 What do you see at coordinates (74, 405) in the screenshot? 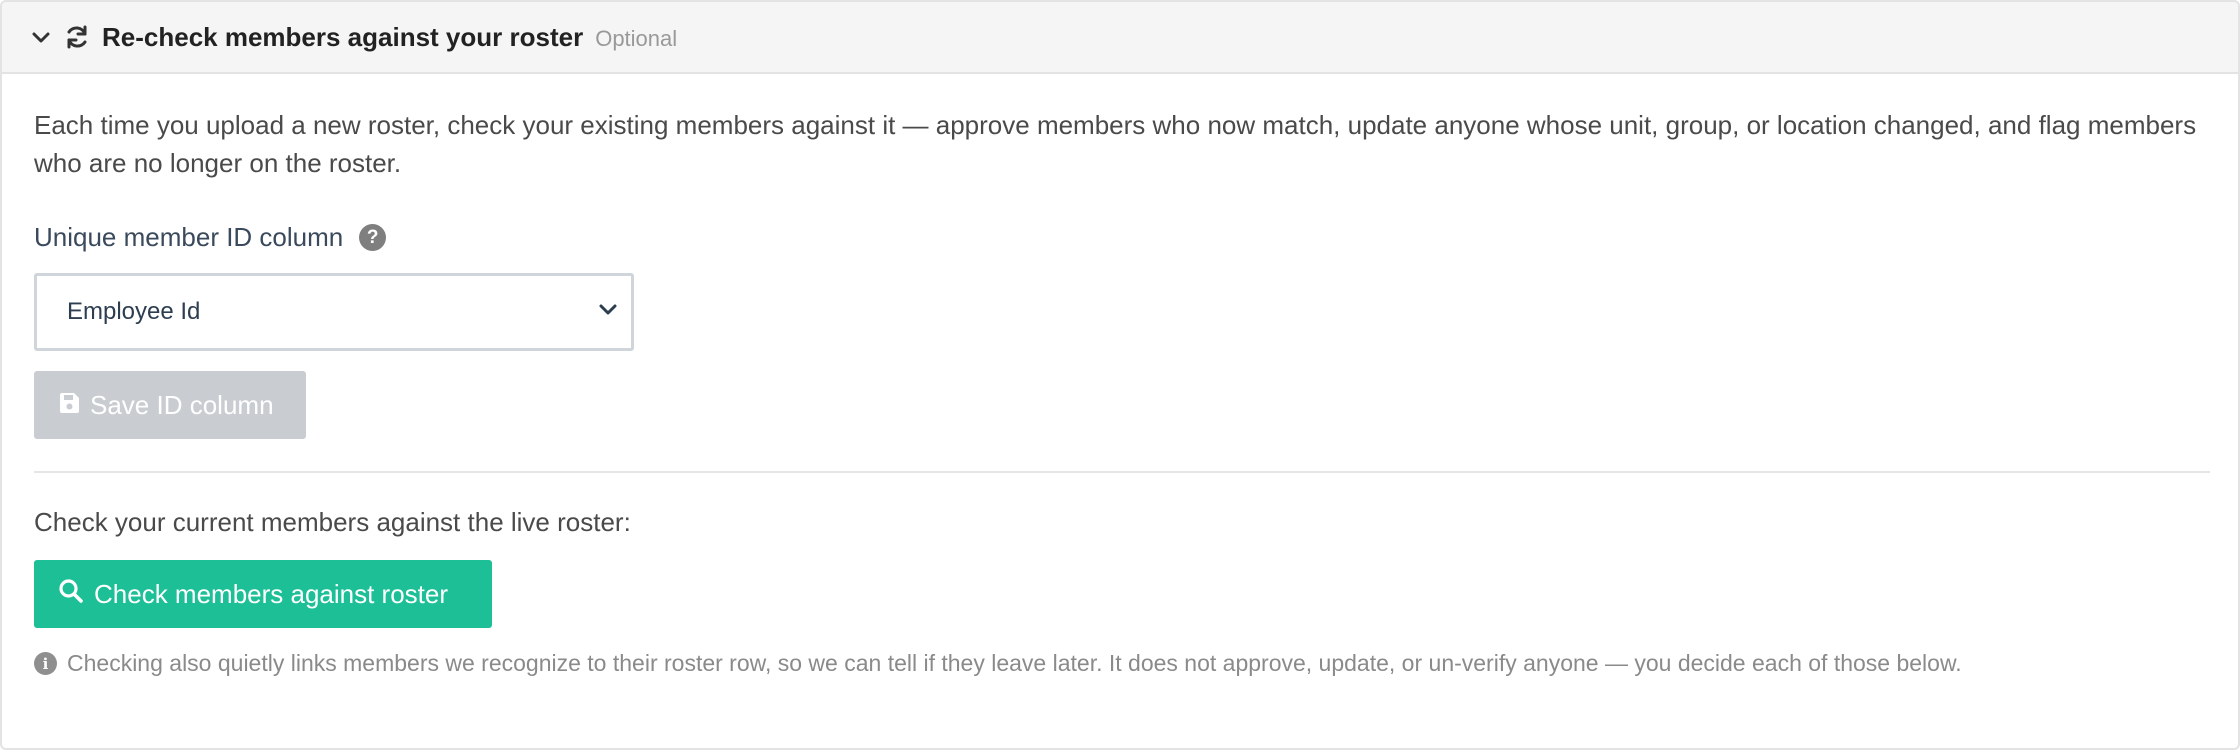
I see `save-icon` at bounding box center [74, 405].